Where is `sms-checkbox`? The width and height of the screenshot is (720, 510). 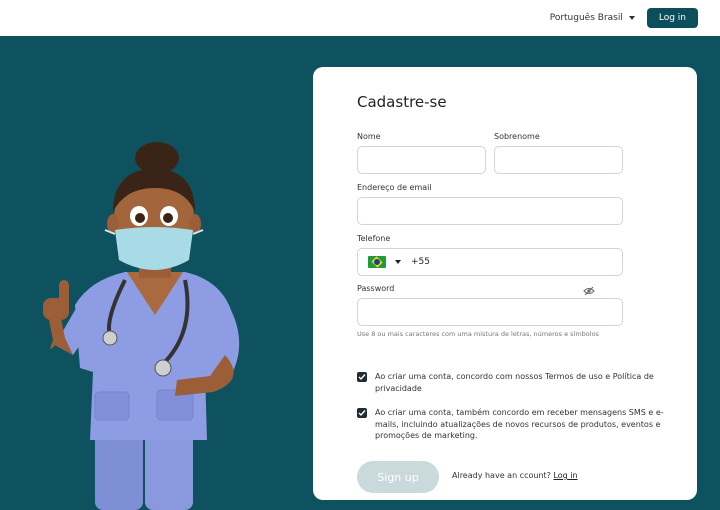 sms-checkbox is located at coordinates (362, 413).